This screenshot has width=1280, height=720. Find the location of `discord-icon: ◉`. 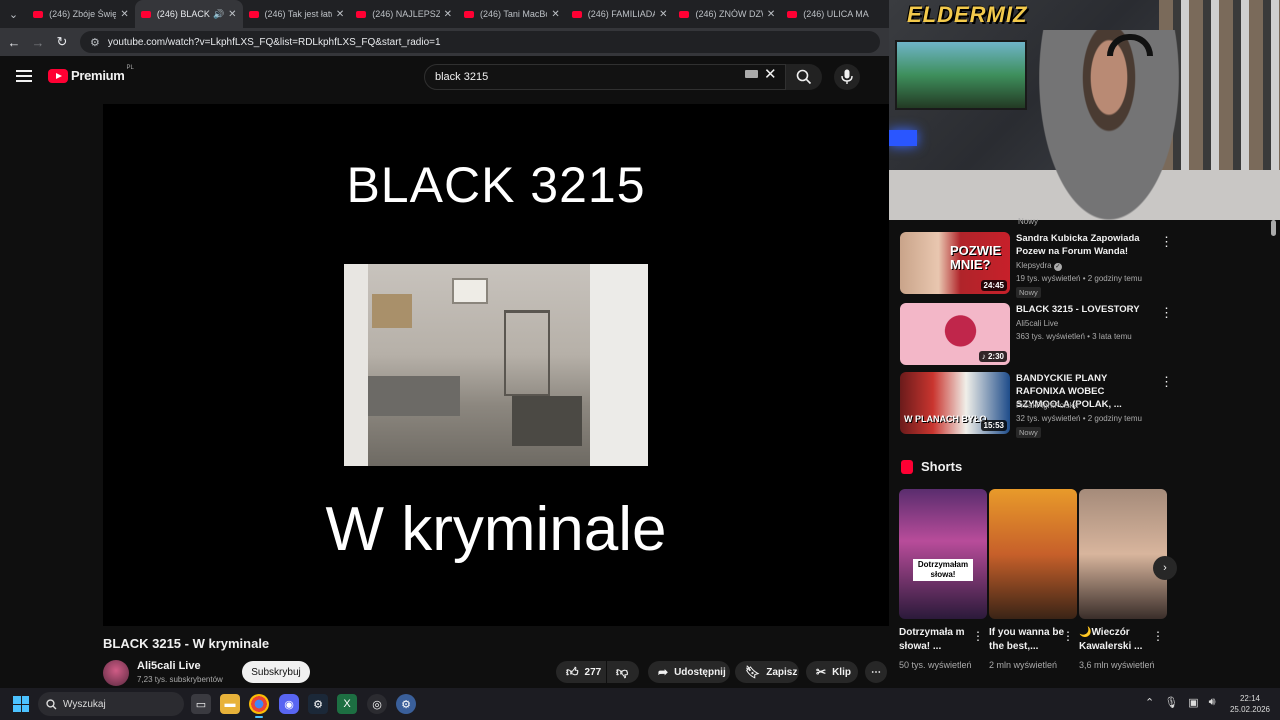

discord-icon: ◉ is located at coordinates (289, 704).